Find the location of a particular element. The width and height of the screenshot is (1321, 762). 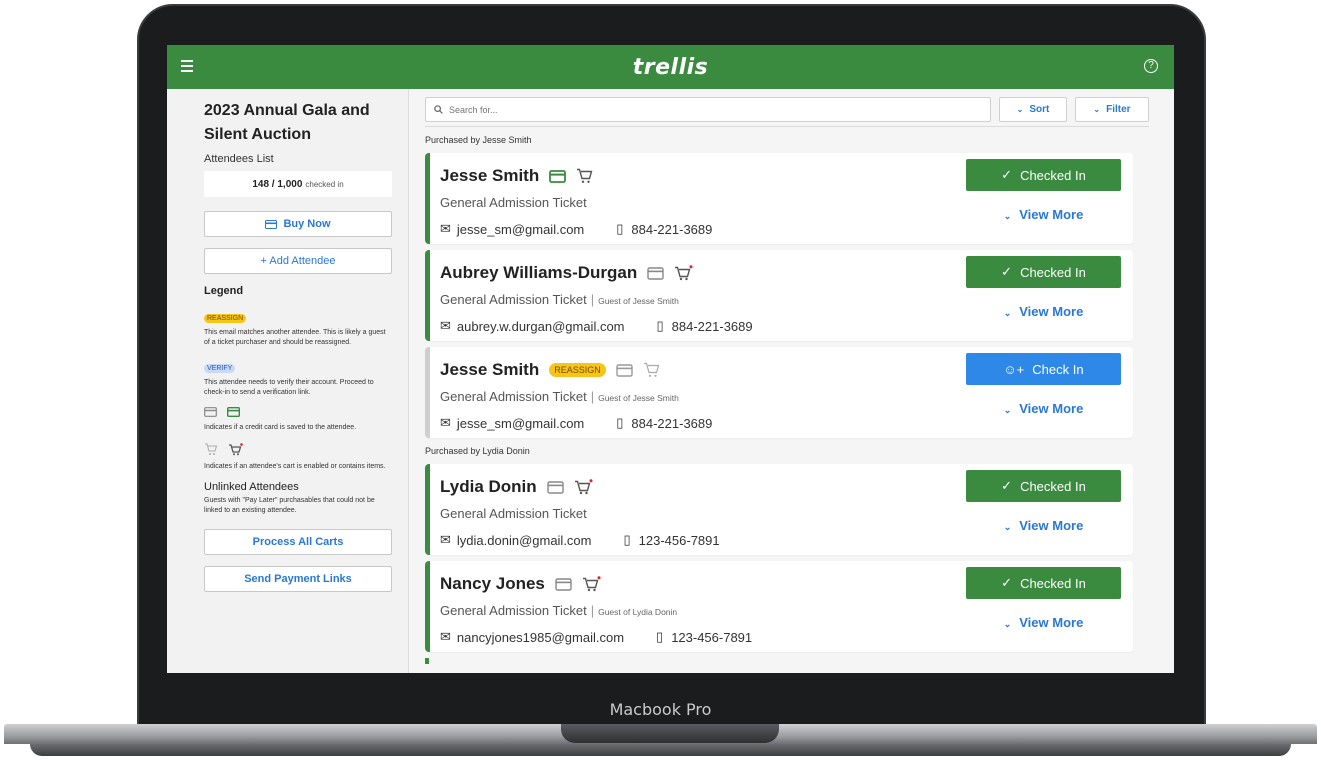

laptop-base is located at coordinates (660, 743).